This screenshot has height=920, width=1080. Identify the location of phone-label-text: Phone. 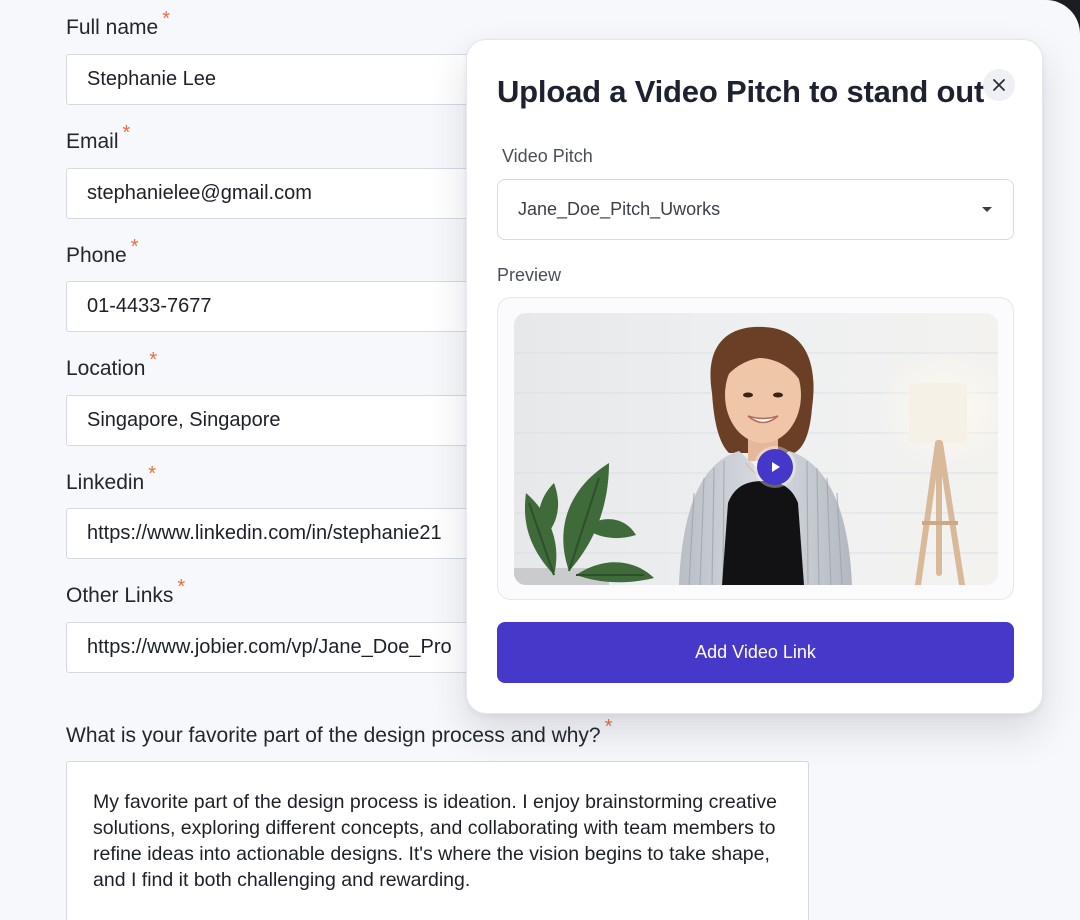
(96, 255).